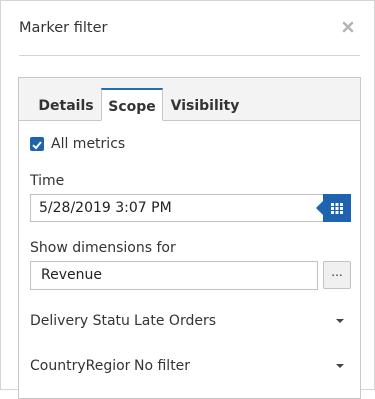  Describe the element at coordinates (337, 208) in the screenshot. I see `calendar-grid-icon` at that location.